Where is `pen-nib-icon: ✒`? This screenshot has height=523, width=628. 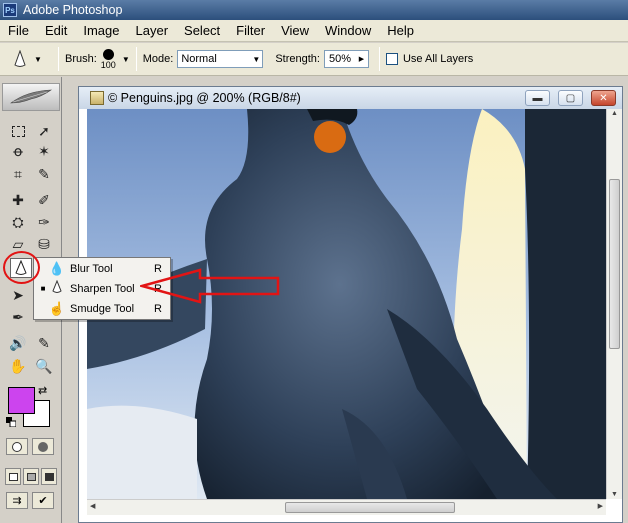 pen-nib-icon: ✒ is located at coordinates (18, 316).